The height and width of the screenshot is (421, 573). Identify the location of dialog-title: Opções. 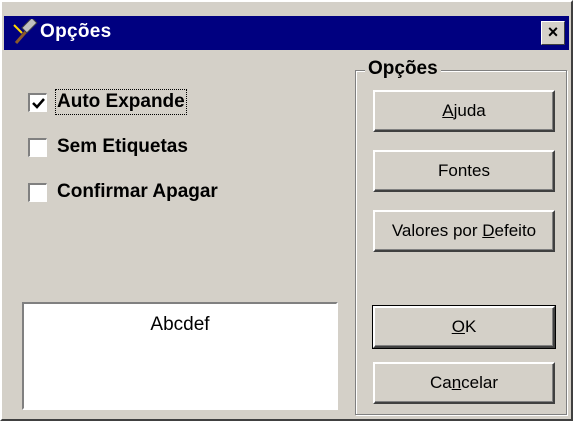
(76, 31).